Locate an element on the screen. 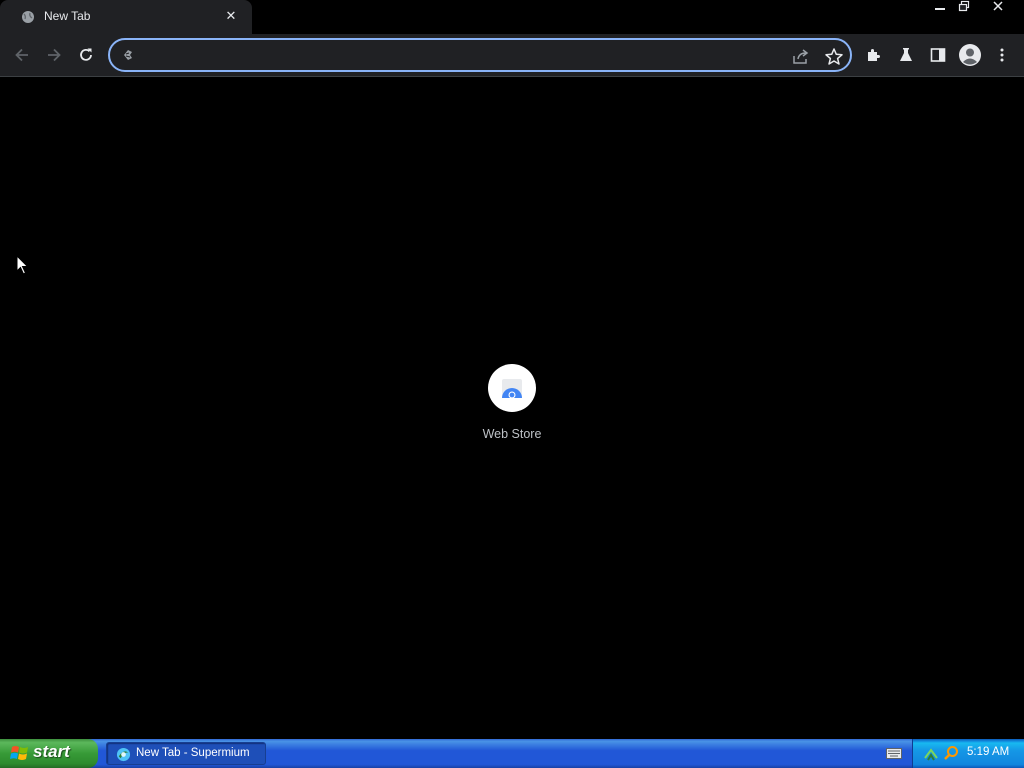  keyboard-icon is located at coordinates (894, 753).